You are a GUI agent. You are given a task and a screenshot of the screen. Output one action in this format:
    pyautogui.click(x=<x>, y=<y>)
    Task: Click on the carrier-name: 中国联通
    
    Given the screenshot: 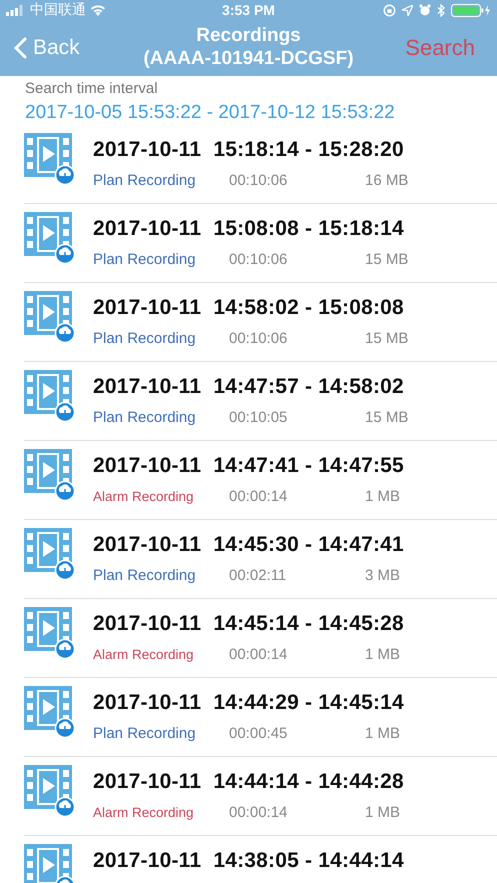 What is the action you would take?
    pyautogui.click(x=58, y=10)
    